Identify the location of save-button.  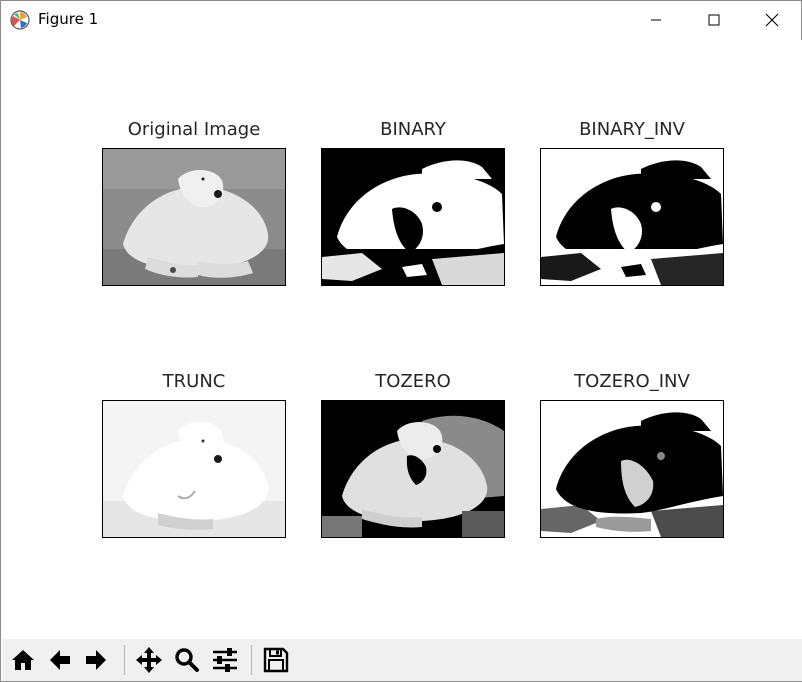
(276, 660).